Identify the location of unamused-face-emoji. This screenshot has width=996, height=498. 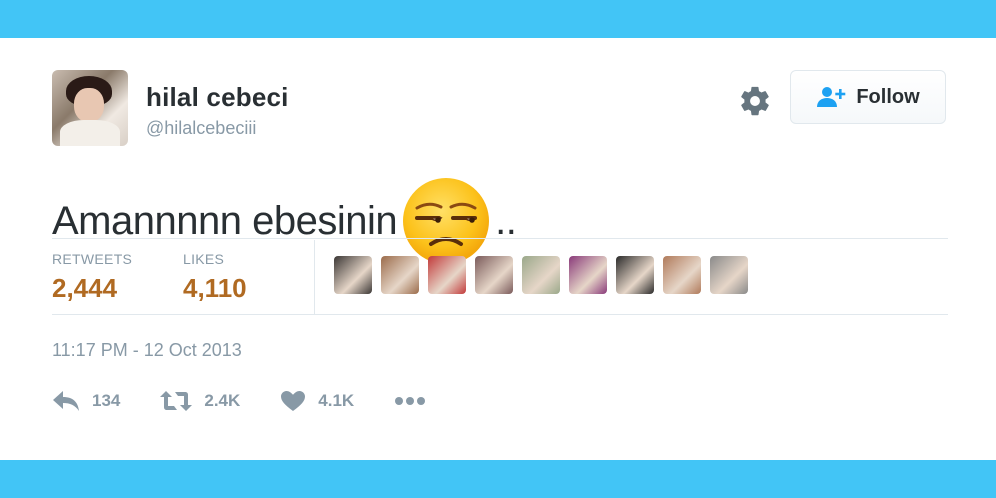
(446, 221).